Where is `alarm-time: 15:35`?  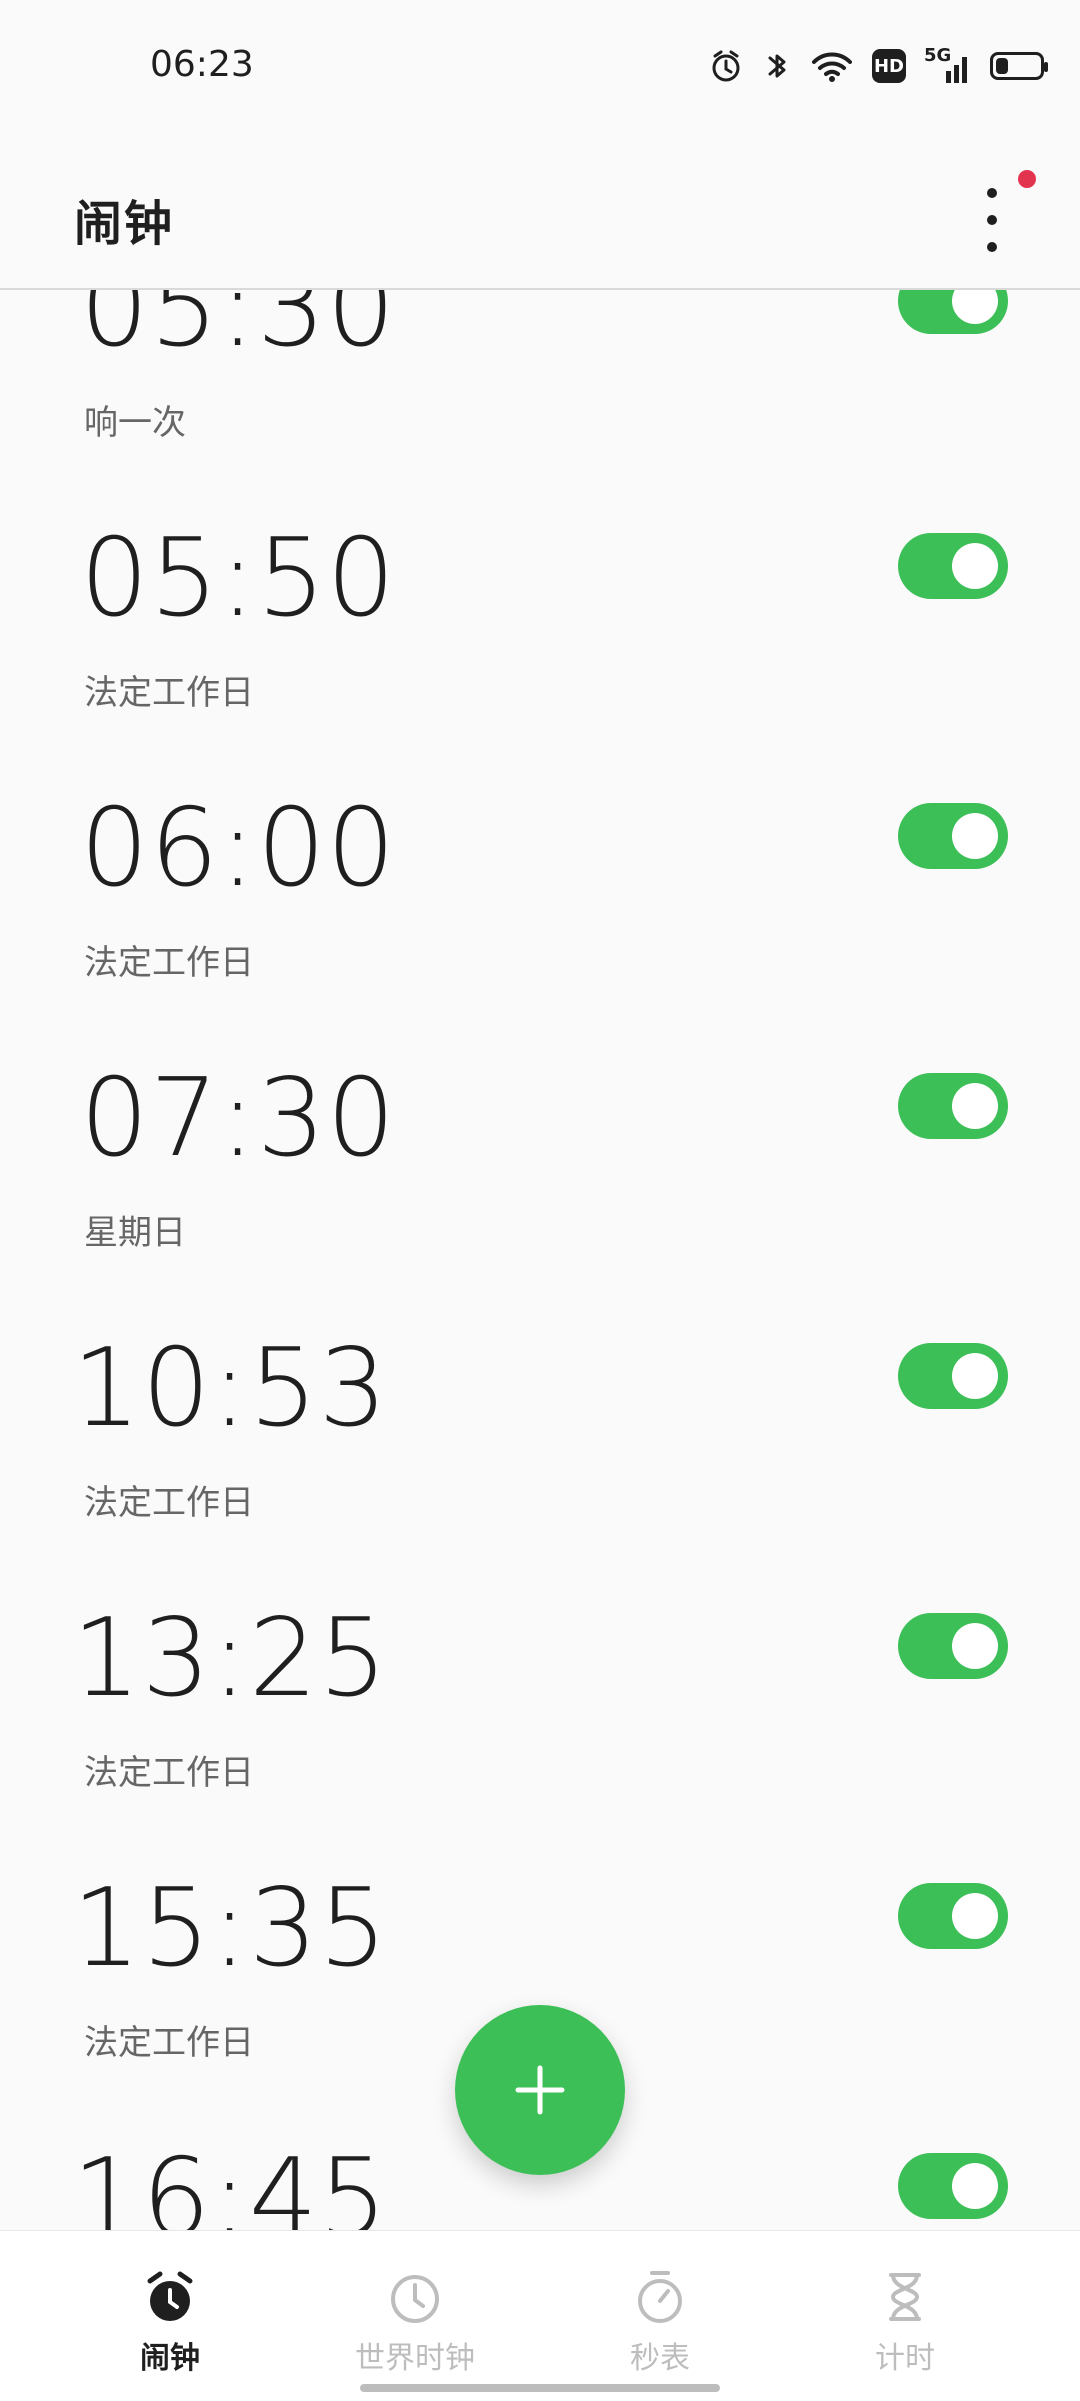 alarm-time: 15:35 is located at coordinates (230, 1928).